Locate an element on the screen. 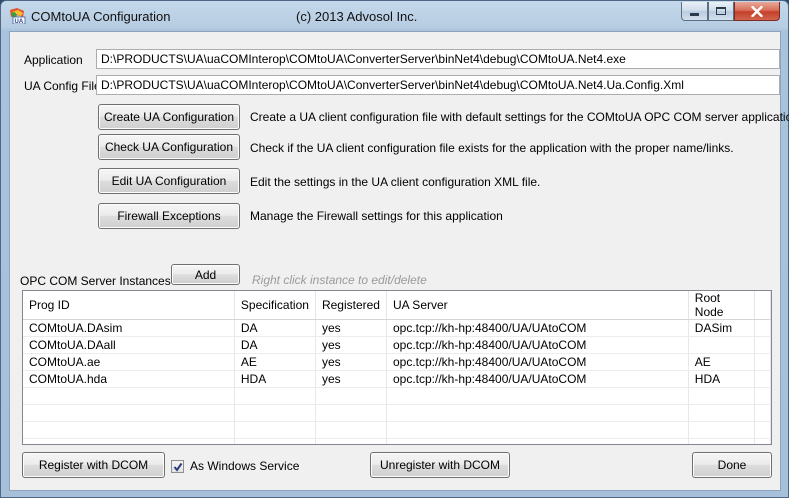  prog-id-cell: COMtoUA.DAsim is located at coordinates (129, 328).